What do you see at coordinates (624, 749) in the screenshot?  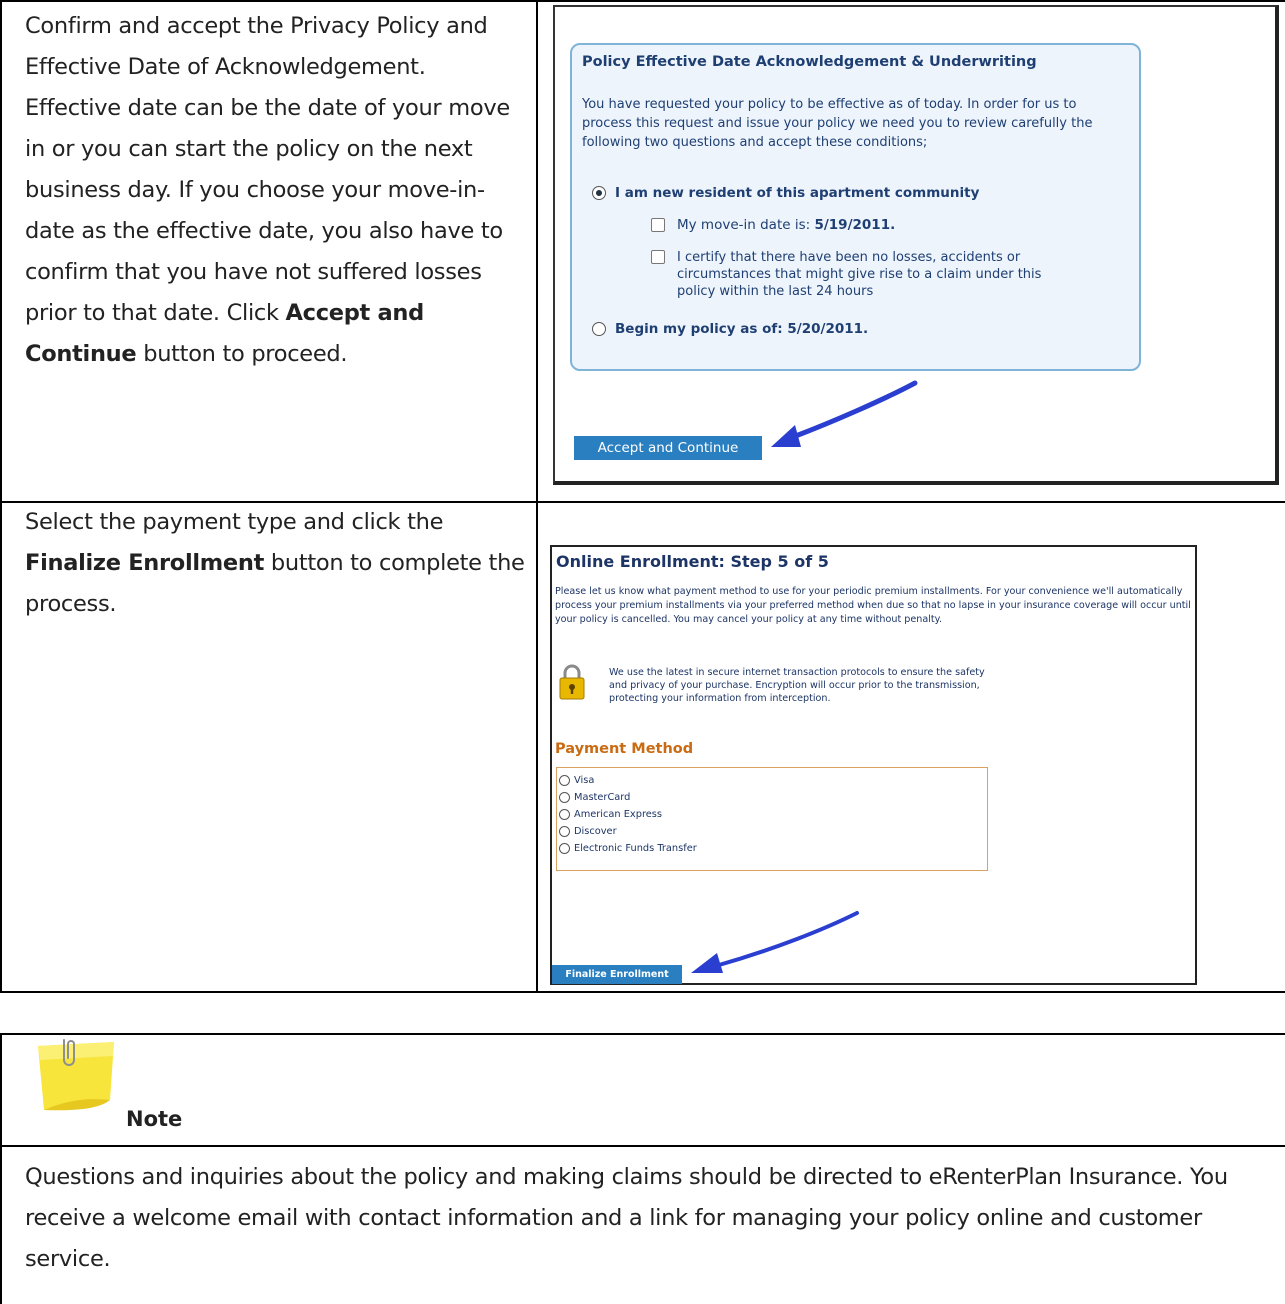 I see `payment-method-heading: Payment Method` at bounding box center [624, 749].